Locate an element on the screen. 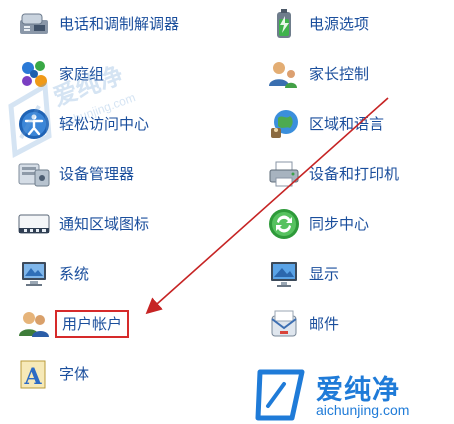  item-label: 轻松访问中心 is located at coordinates (104, 124).